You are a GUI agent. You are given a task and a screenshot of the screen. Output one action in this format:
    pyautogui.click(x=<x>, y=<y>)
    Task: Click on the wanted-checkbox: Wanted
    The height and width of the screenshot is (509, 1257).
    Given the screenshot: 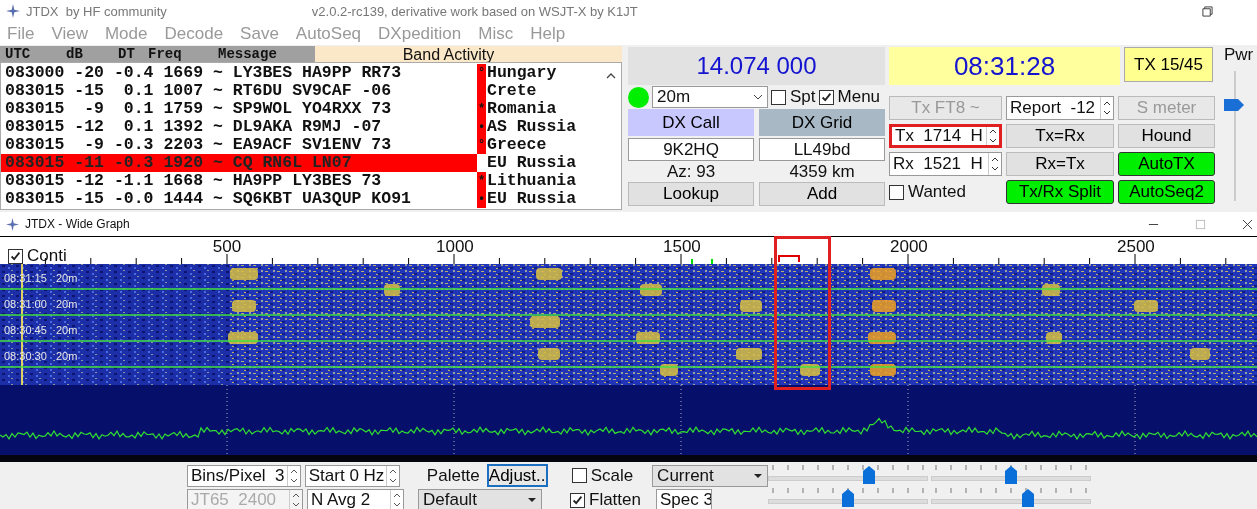 What is the action you would take?
    pyautogui.click(x=945, y=192)
    